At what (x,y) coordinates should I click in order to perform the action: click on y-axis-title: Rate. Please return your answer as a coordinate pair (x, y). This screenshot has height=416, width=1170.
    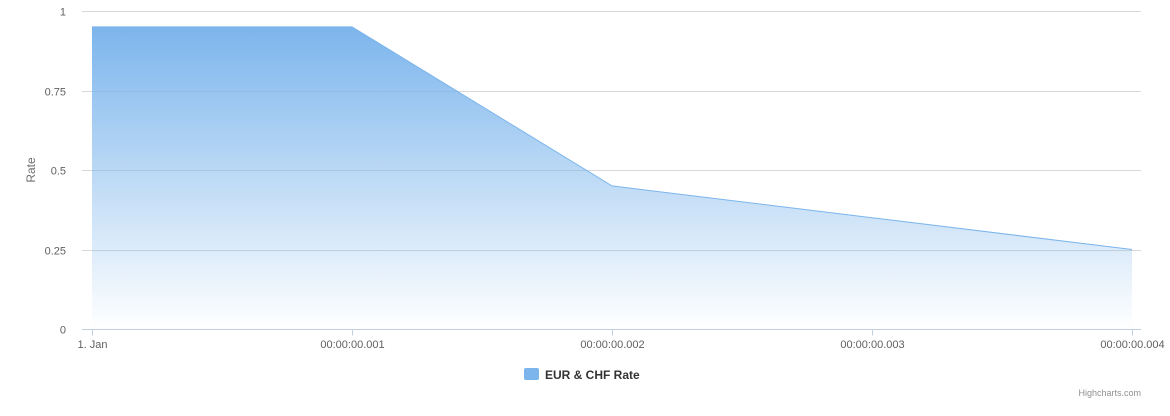
    Looking at the image, I should click on (31, 170).